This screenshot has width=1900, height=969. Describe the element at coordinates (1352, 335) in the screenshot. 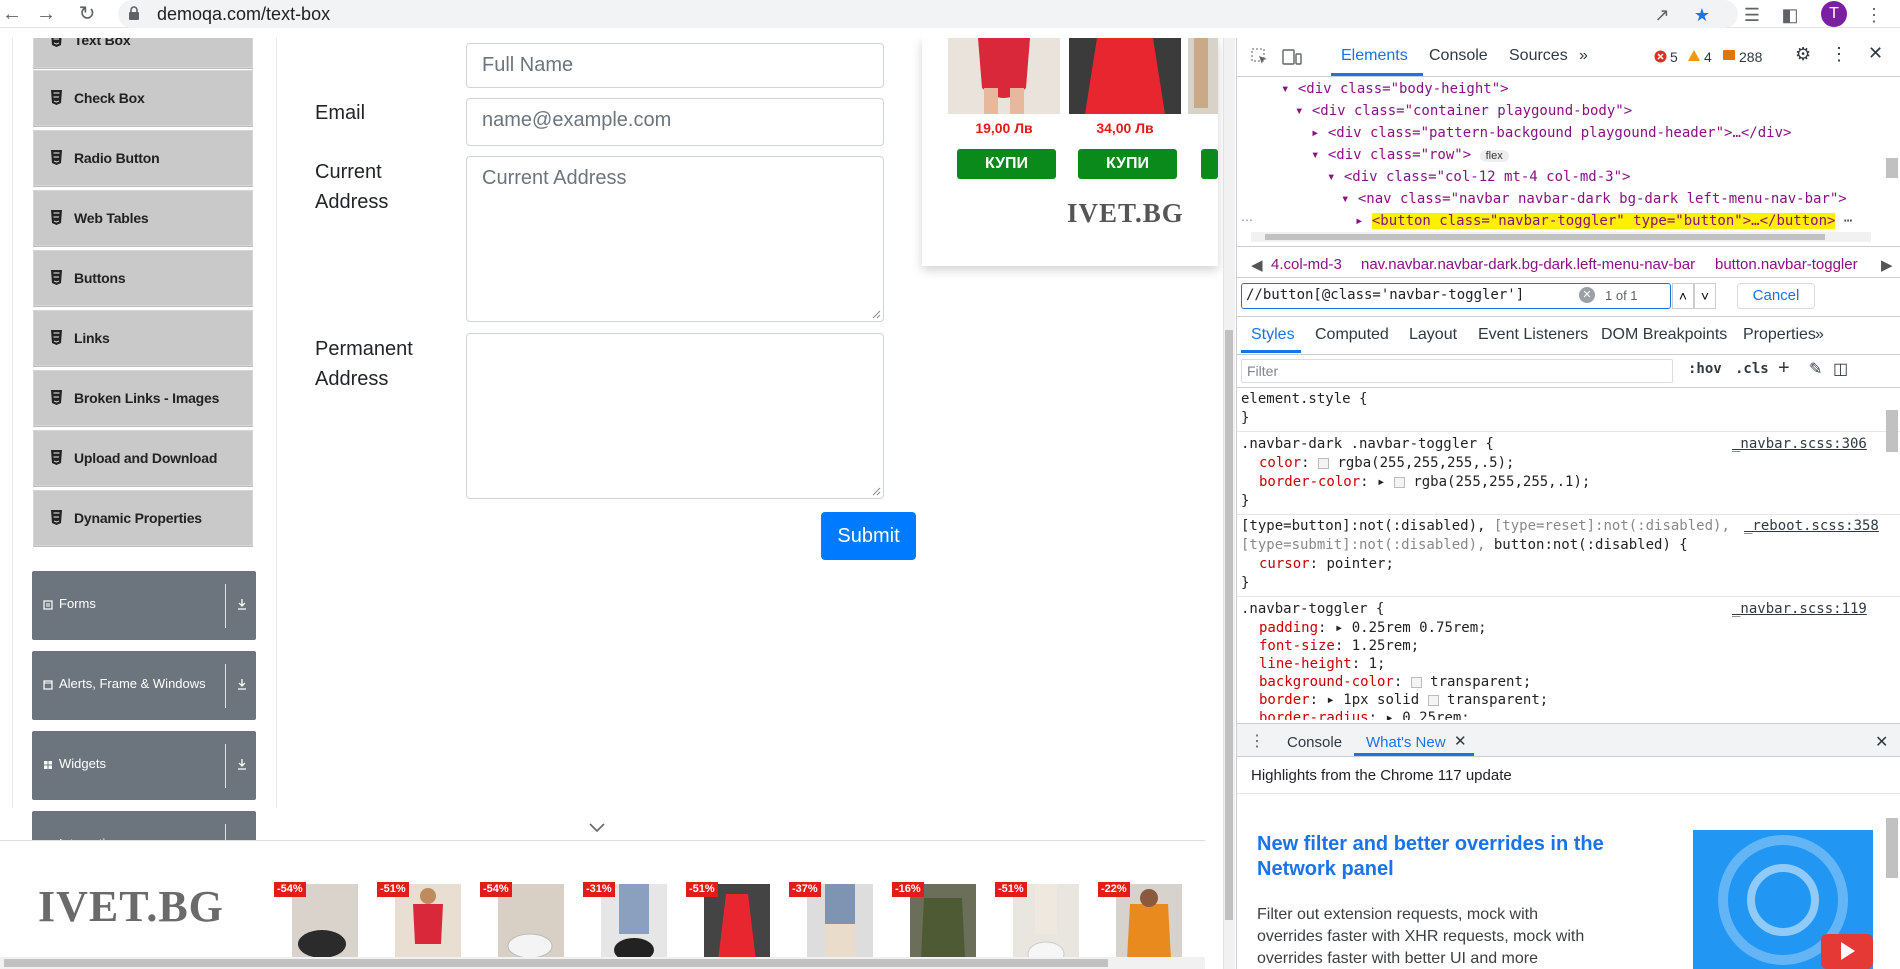

I see `tab-computed: Computed` at that location.